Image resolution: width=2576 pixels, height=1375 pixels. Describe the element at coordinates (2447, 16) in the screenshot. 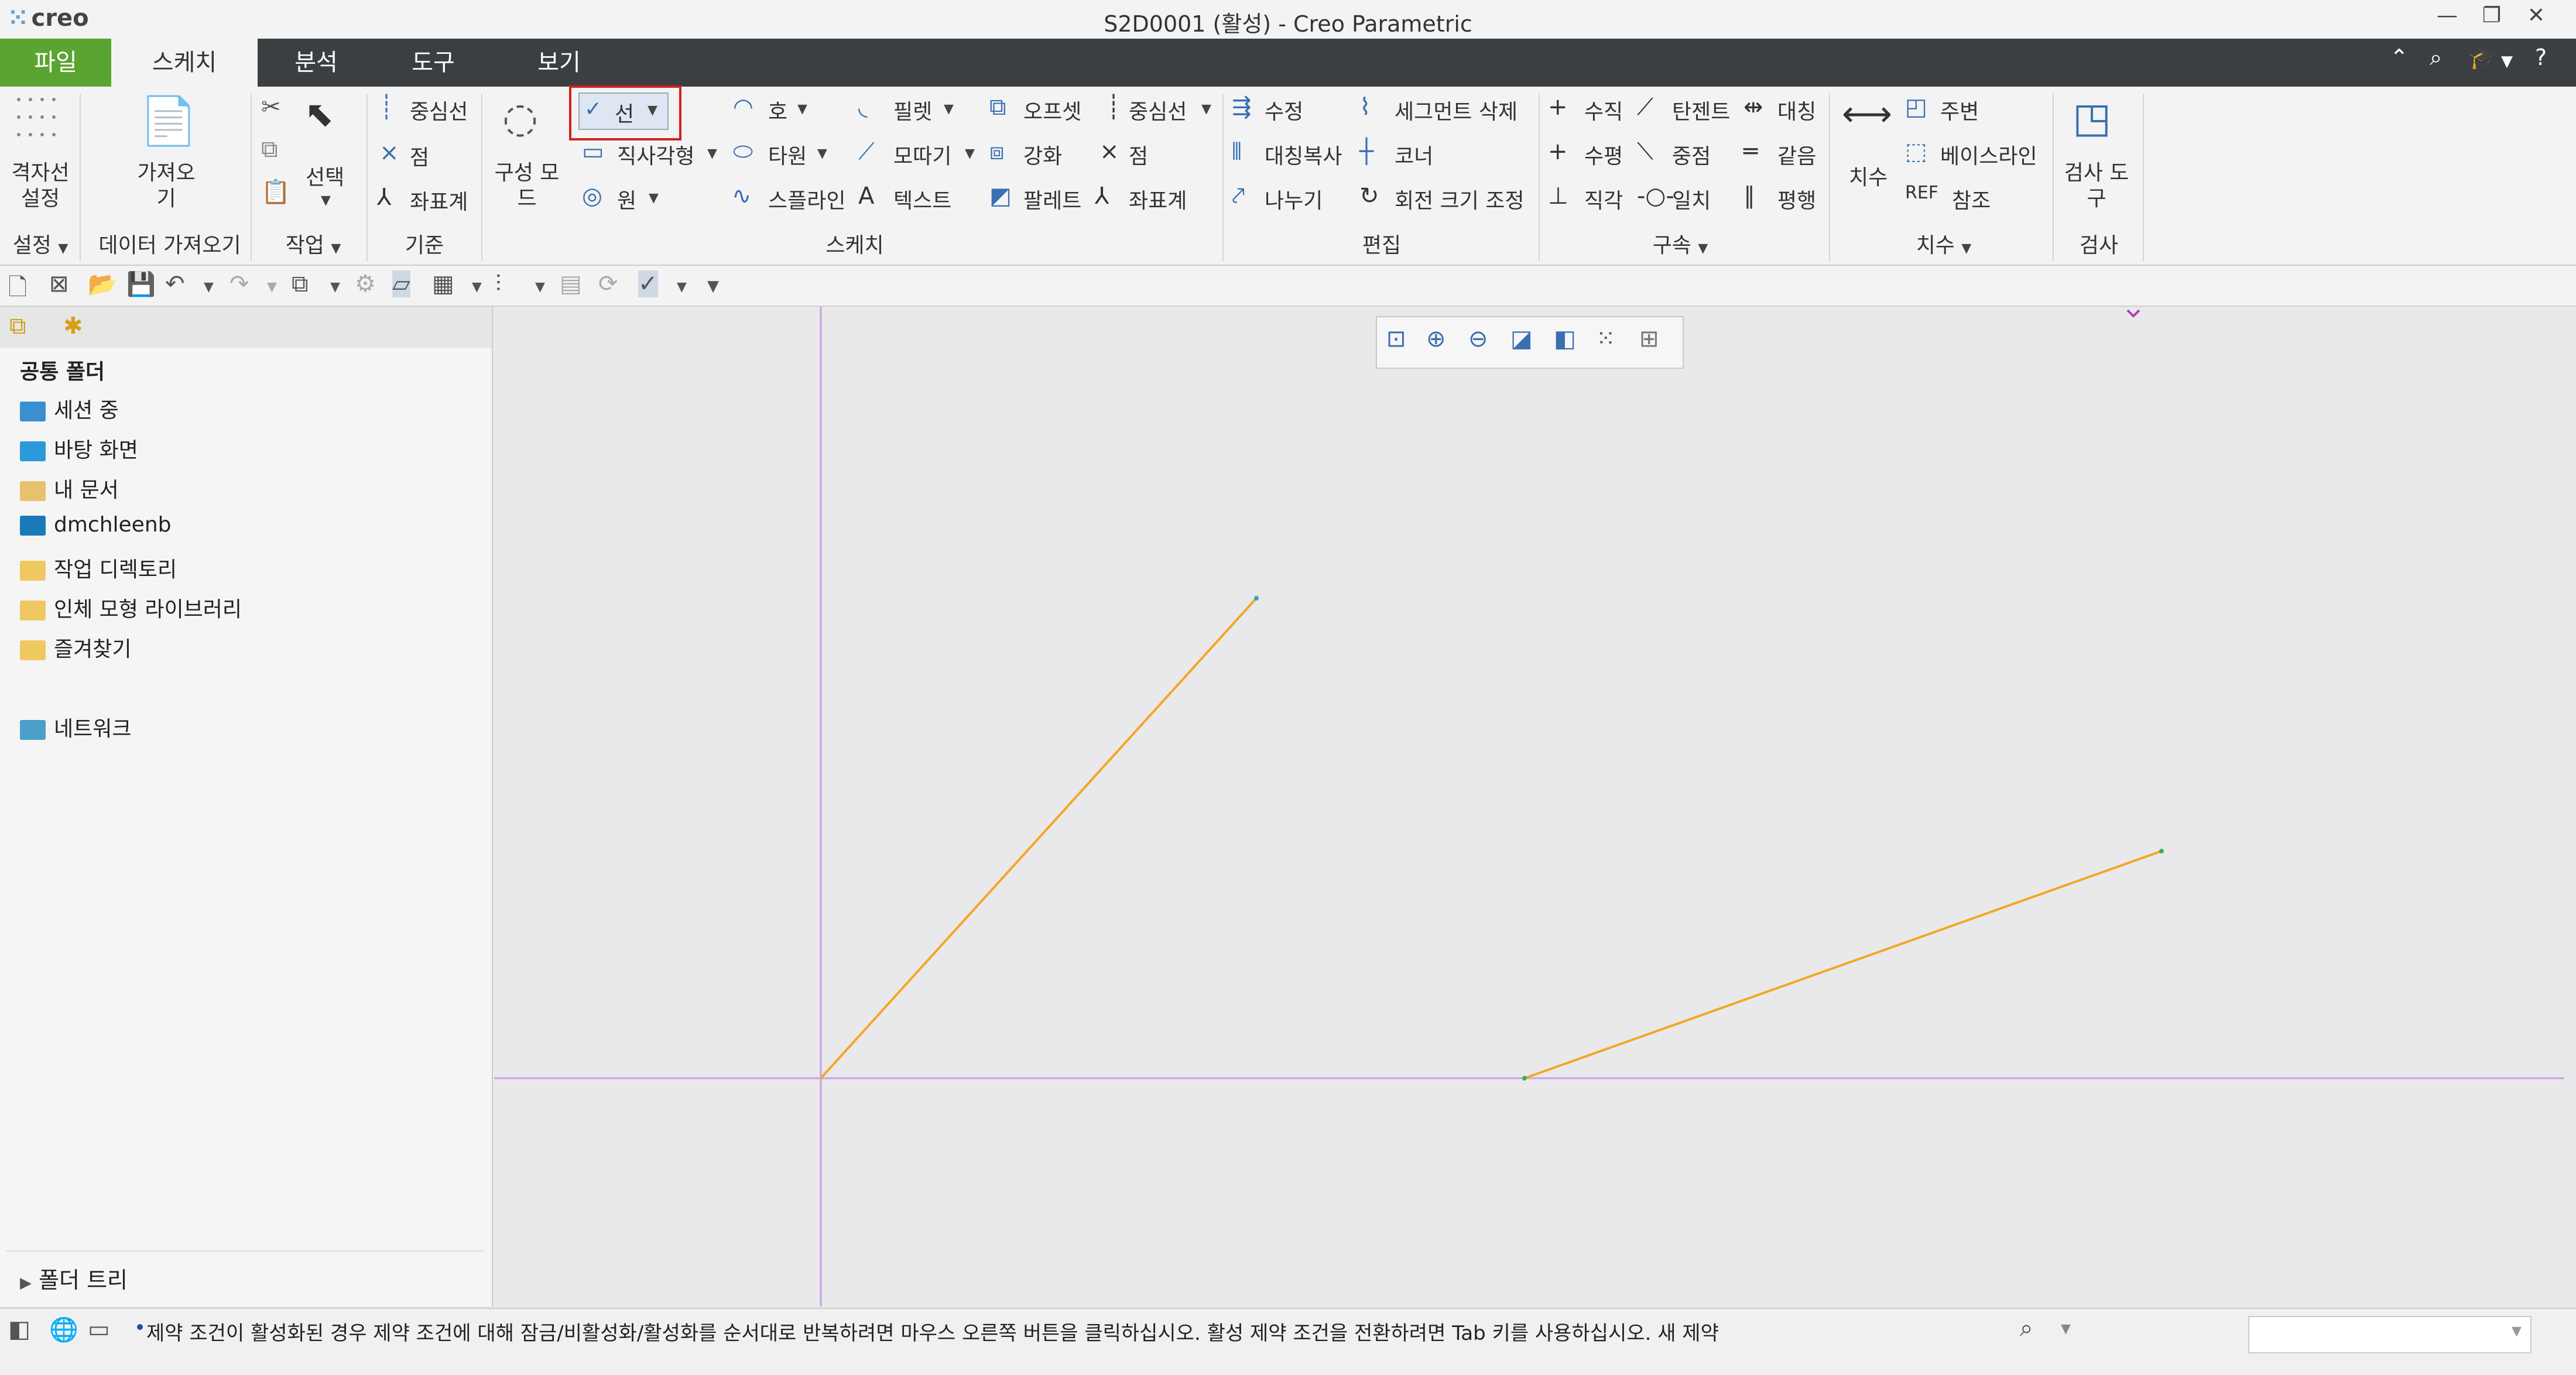

I see `minimize-icon: —` at that location.